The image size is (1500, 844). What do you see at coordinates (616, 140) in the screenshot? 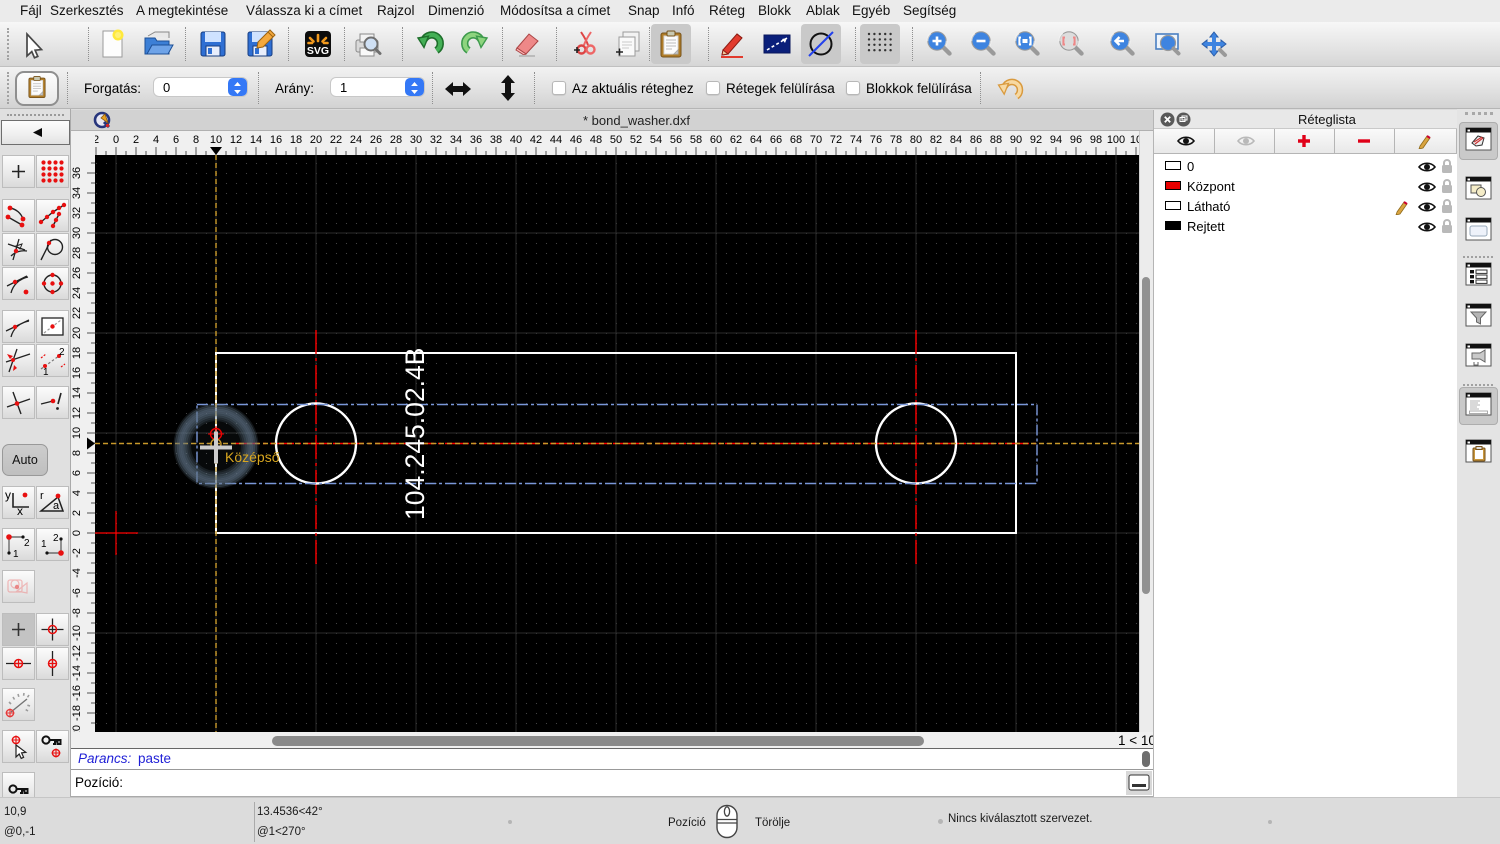
I see `svg-text: 50` at bounding box center [616, 140].